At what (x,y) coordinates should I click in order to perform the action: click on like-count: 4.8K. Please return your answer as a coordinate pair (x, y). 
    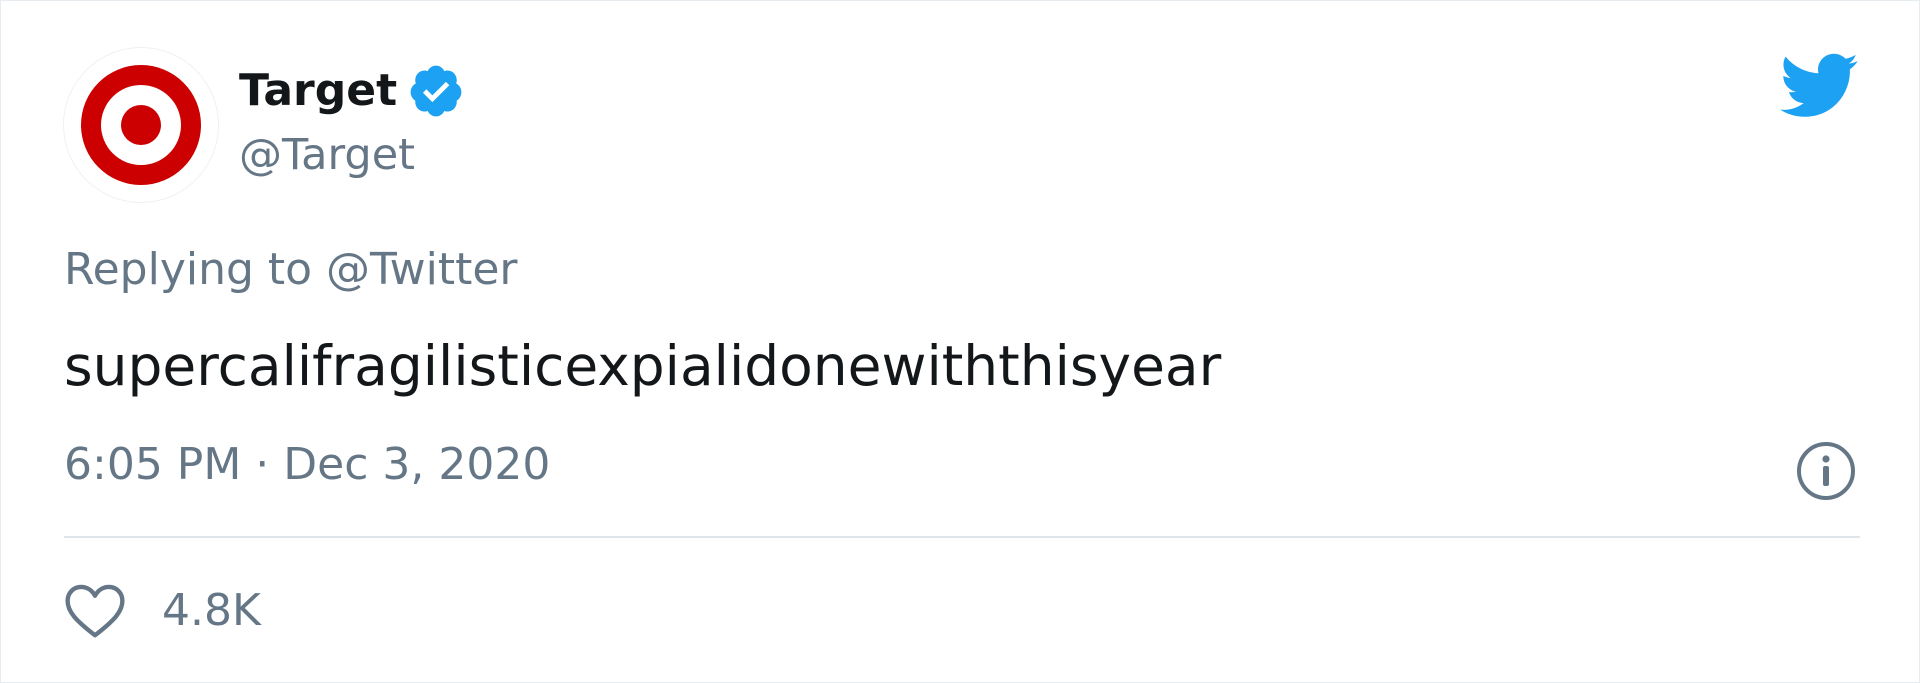
    Looking at the image, I should click on (211, 610).